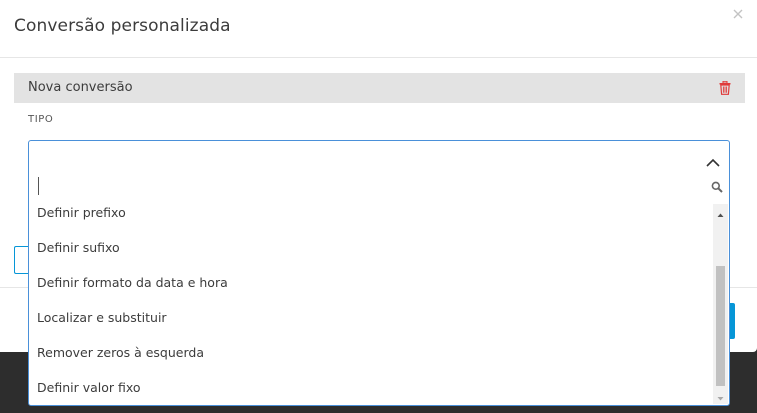 This screenshot has height=413, width=757. Describe the element at coordinates (371, 323) in the screenshot. I see `option-find-replace: Localizar e substituir` at that location.